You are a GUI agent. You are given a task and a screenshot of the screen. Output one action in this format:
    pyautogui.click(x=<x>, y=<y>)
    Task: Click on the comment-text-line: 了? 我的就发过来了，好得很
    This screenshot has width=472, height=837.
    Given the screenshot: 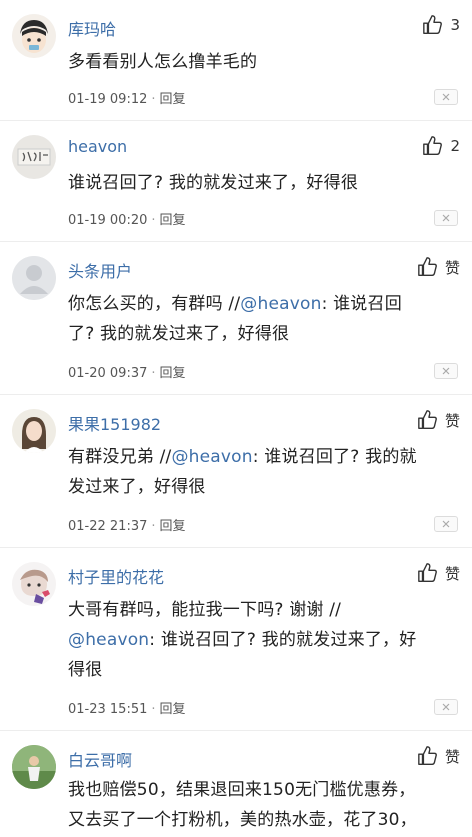 What is the action you would take?
    pyautogui.click(x=259, y=334)
    